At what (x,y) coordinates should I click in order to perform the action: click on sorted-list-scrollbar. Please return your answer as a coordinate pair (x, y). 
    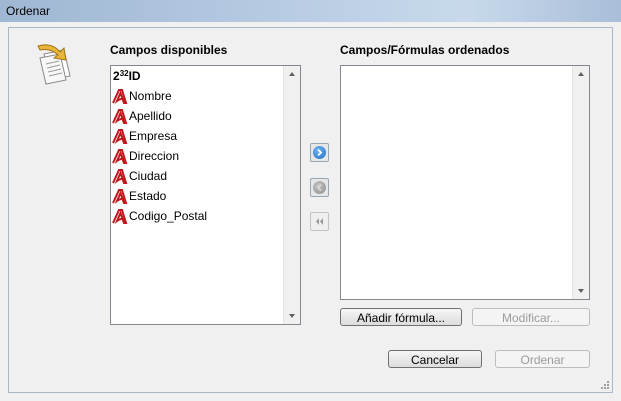
    Looking at the image, I should click on (580, 182).